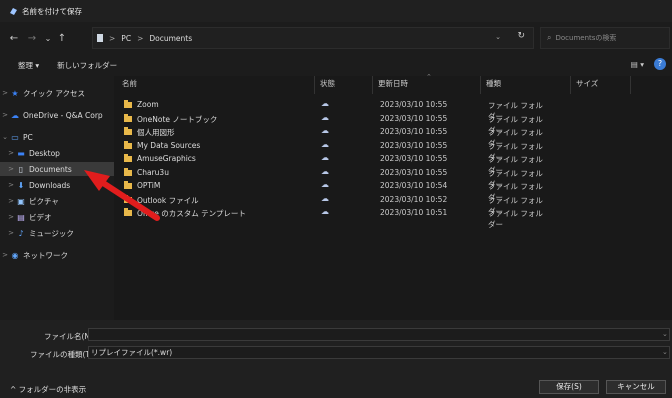 The width and height of the screenshot is (672, 398). I want to click on filename-dropdown-icon: ⌄, so click(665, 334).